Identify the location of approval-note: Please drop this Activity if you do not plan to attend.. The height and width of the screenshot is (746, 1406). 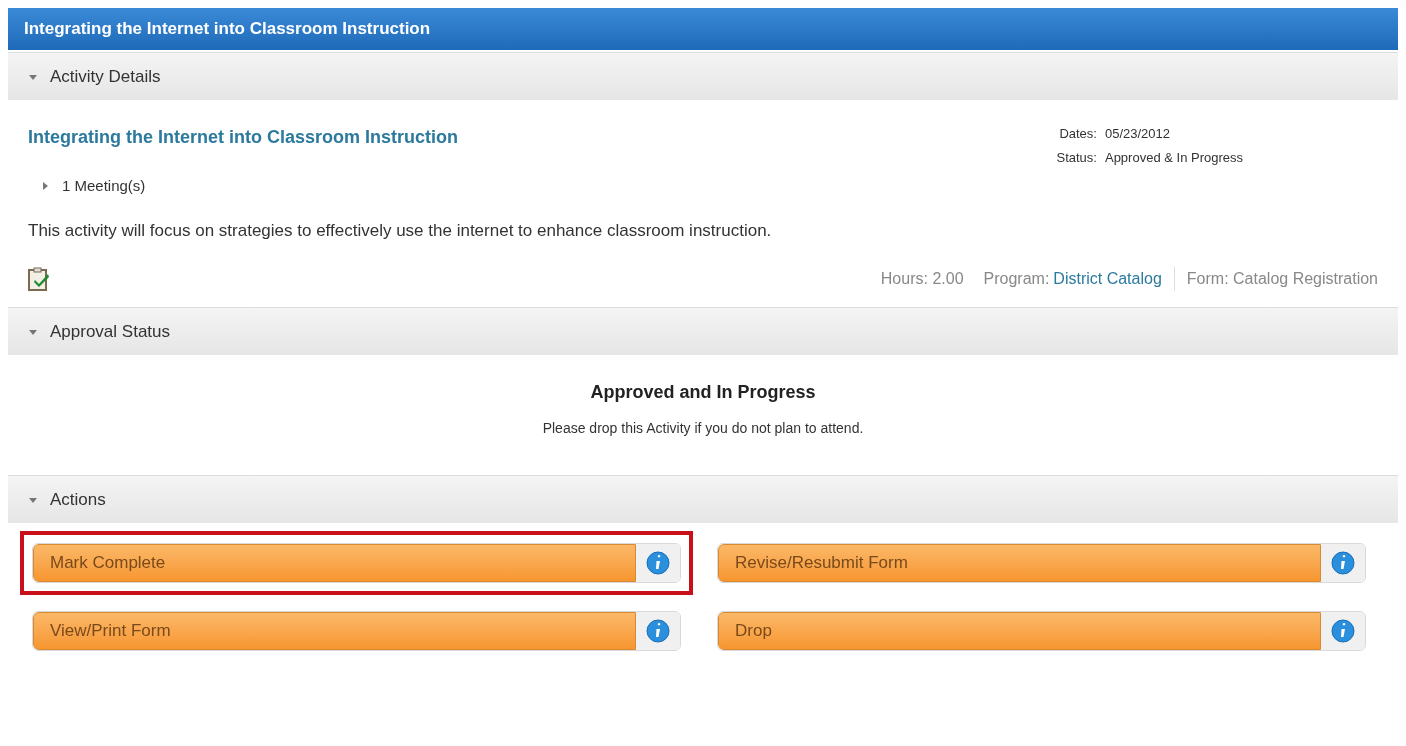
(703, 428).